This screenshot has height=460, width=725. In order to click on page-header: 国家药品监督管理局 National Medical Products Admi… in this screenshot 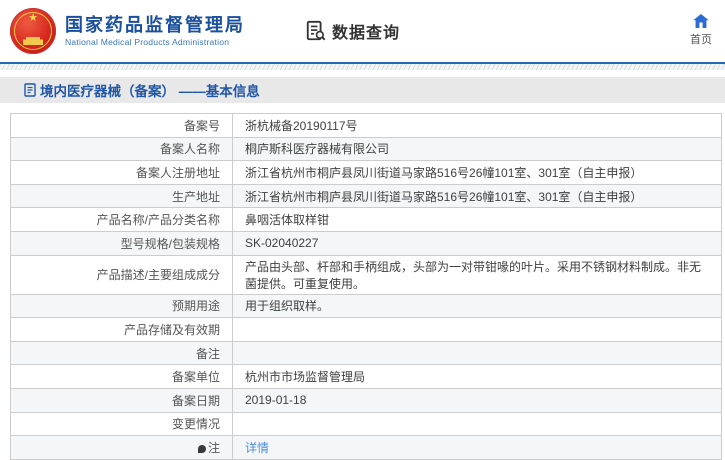, I will do `click(362, 31)`.